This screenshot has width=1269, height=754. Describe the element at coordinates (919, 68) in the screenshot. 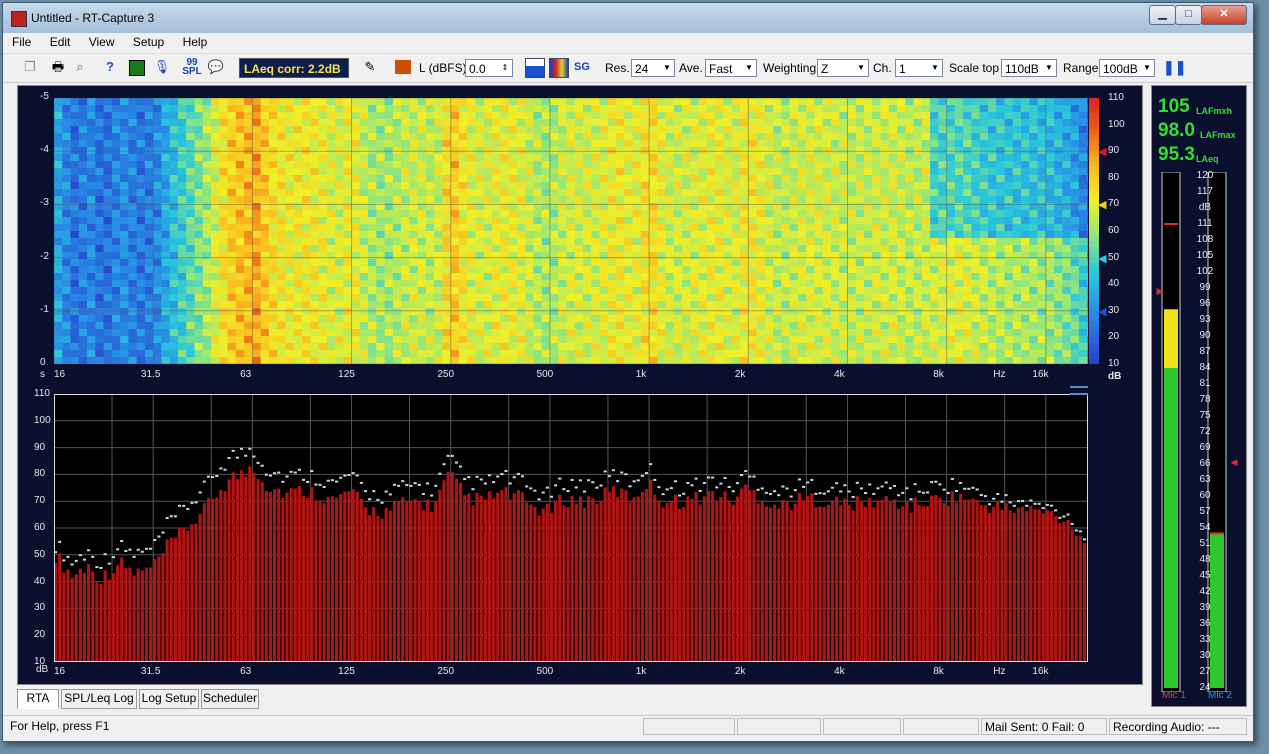

I see `channel-select: 1 ▼` at that location.